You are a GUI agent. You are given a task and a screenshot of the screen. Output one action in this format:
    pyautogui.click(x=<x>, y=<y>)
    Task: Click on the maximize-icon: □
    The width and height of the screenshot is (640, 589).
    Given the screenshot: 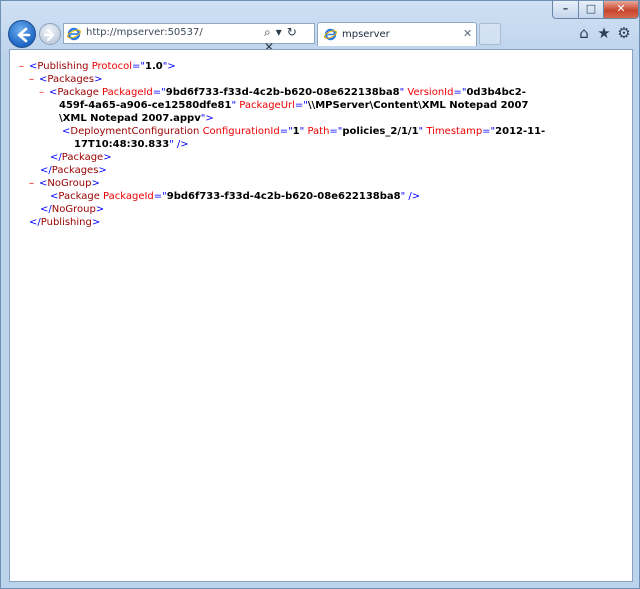 What is the action you would take?
    pyautogui.click(x=591, y=8)
    